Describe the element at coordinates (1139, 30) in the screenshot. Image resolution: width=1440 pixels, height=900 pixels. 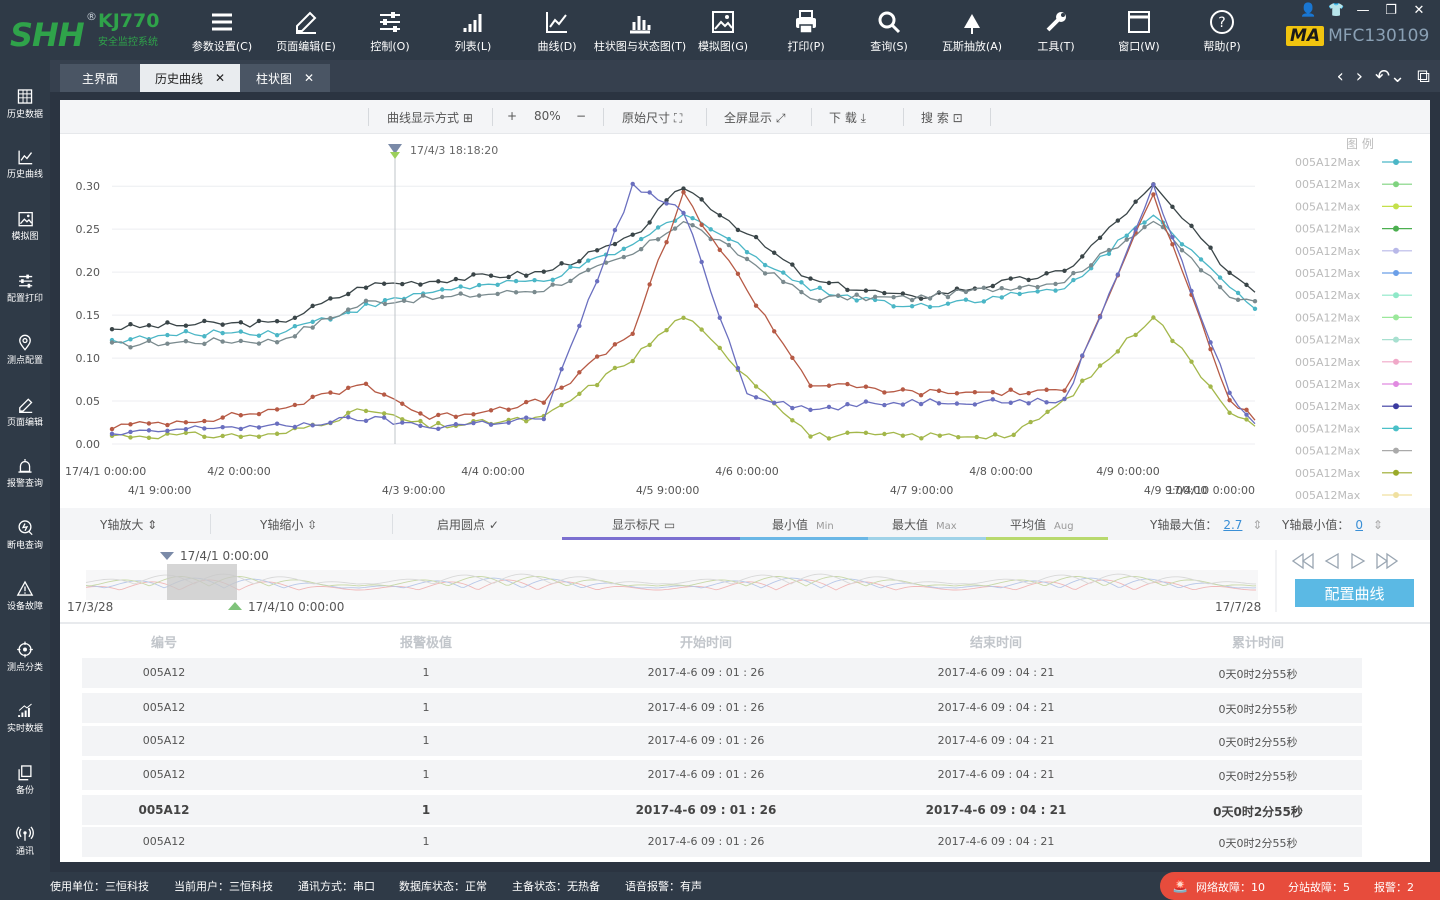
I see `menu-11: 窗口(W)` at that location.